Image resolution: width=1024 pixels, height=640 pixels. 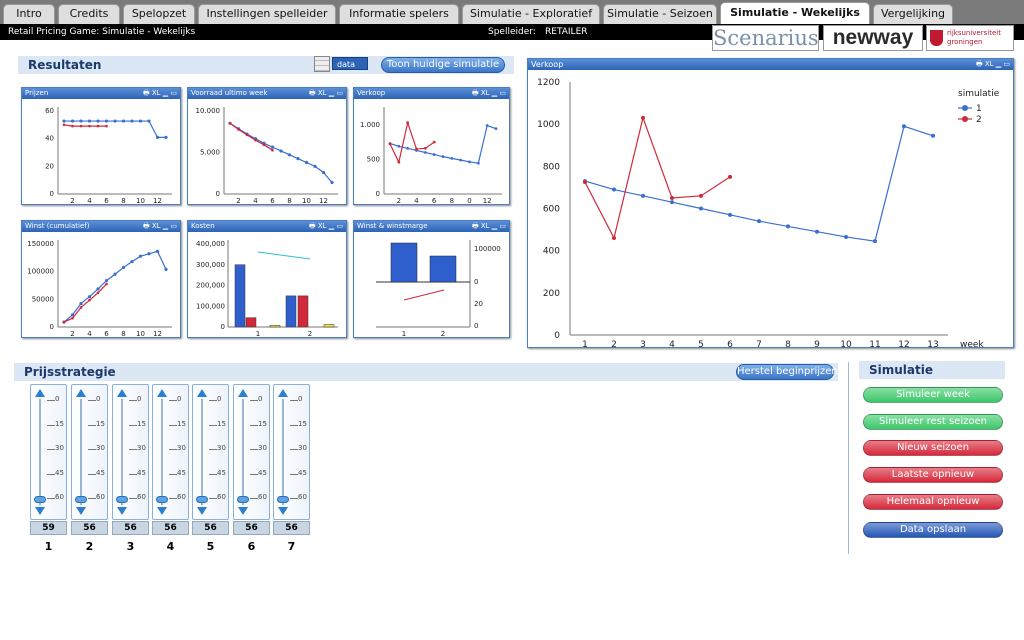 What do you see at coordinates (262, 423) in the screenshot?
I see `slider-tick-label: 15` at bounding box center [262, 423].